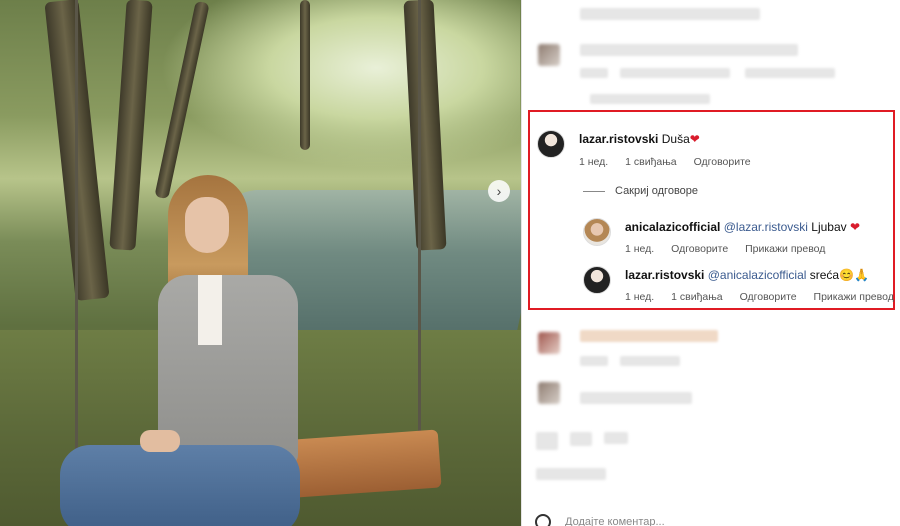  What do you see at coordinates (340, 85) in the screenshot?
I see `photo-background` at bounding box center [340, 85].